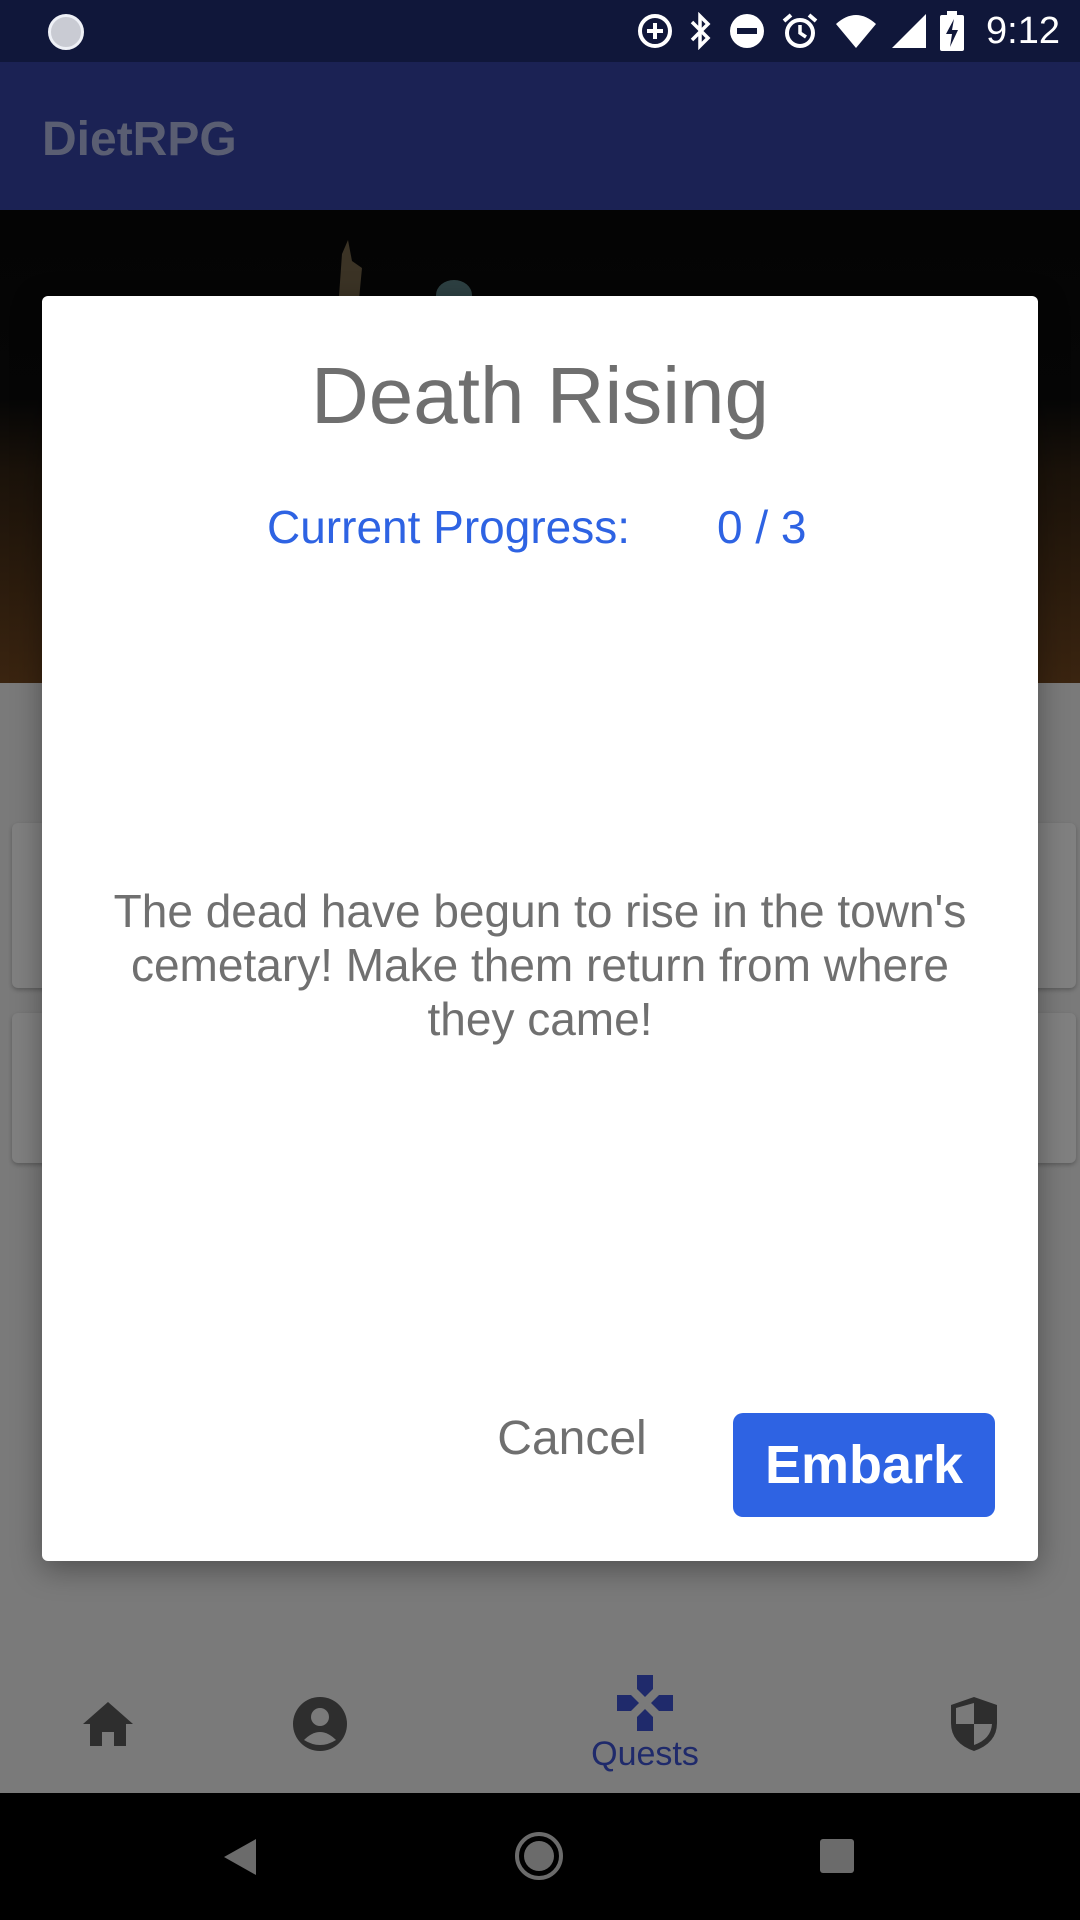 Image resolution: width=1080 pixels, height=1920 pixels. Describe the element at coordinates (700, 31) in the screenshot. I see `bluetooth-icon` at that location.